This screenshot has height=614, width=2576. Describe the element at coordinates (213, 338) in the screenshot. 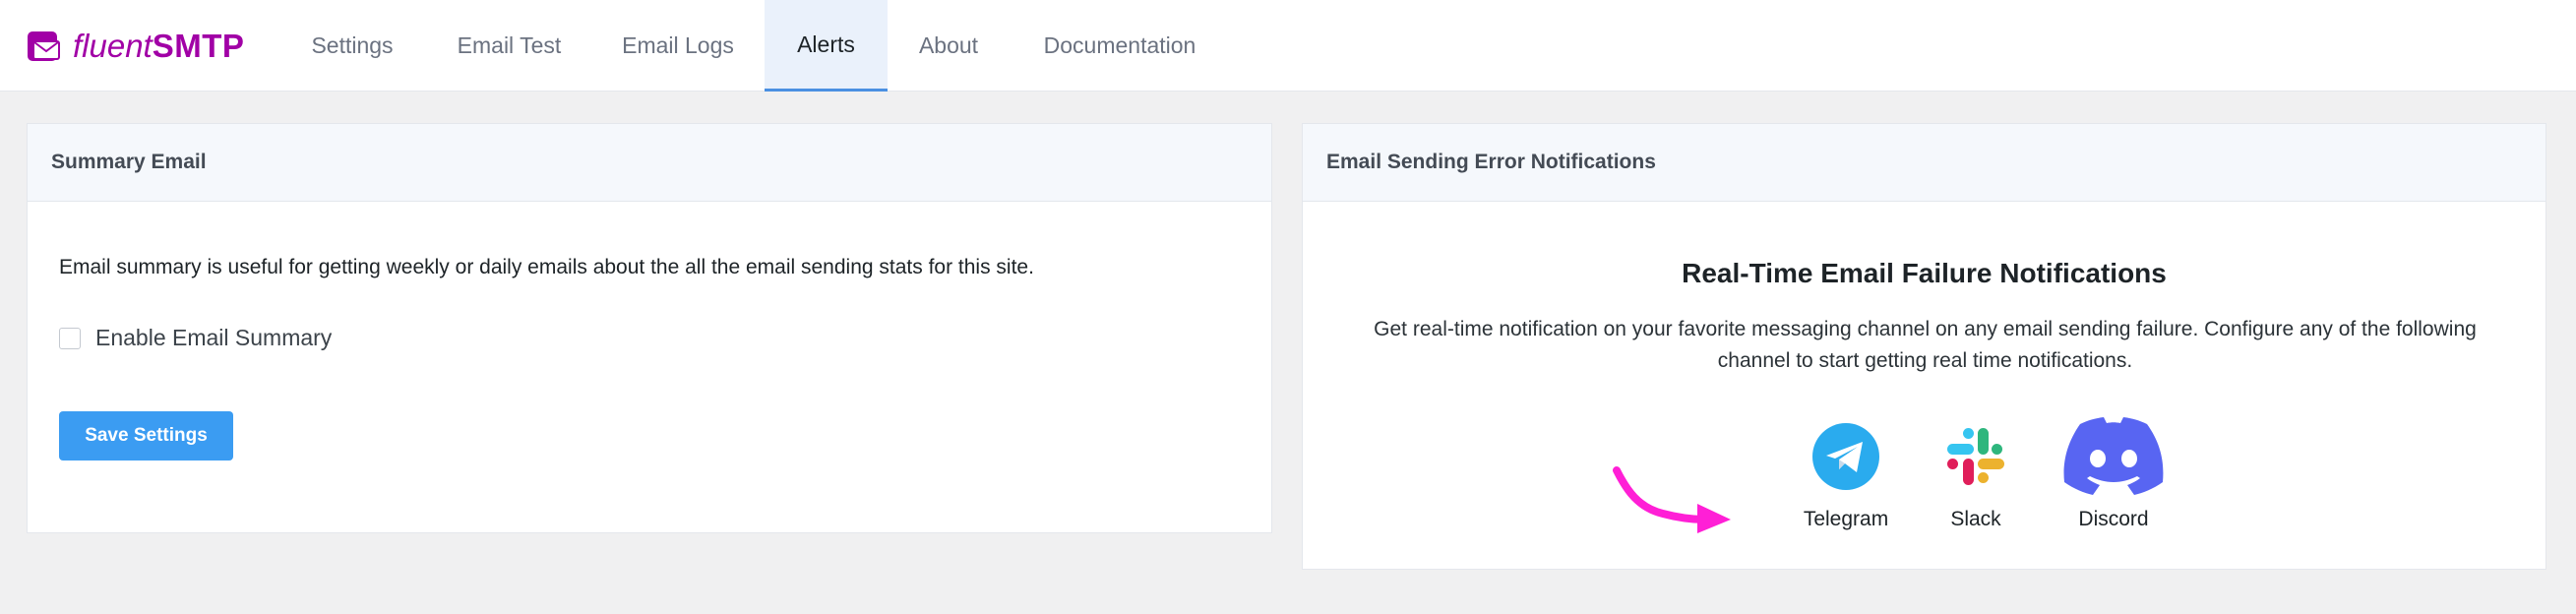

I see `enable-email-summary-label: Enable Email Summary` at that location.